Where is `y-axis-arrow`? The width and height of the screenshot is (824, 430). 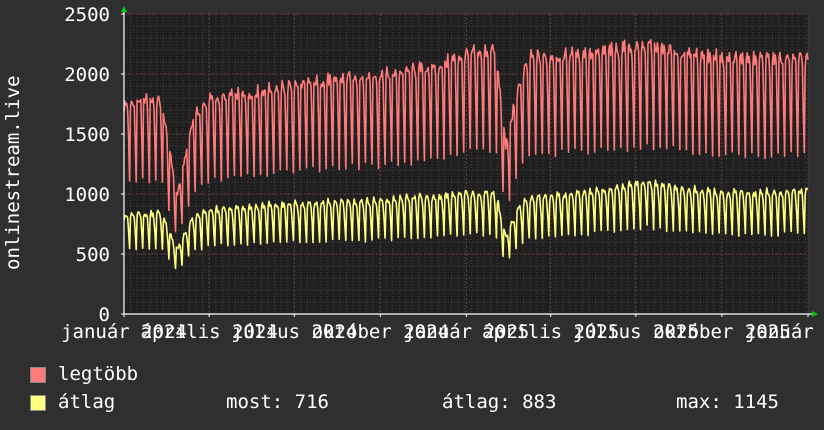
y-axis-arrow is located at coordinates (124, 9).